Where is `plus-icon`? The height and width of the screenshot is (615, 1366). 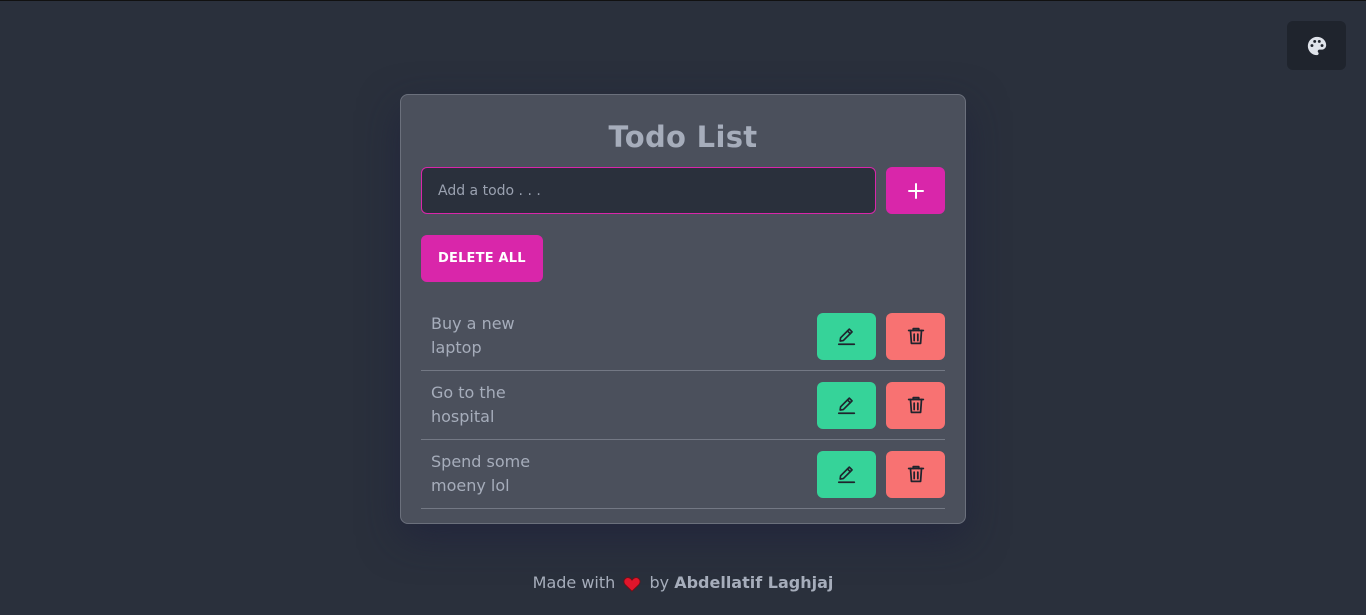 plus-icon is located at coordinates (915, 190).